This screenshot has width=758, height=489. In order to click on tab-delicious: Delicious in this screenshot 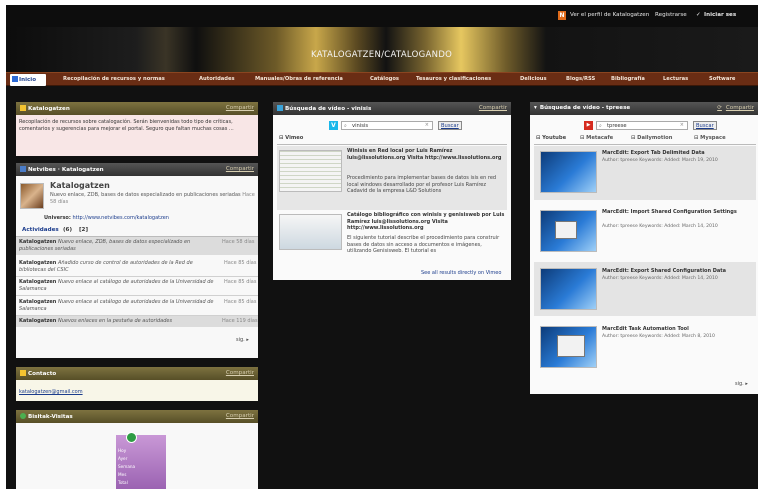, I will do `click(533, 79)`.